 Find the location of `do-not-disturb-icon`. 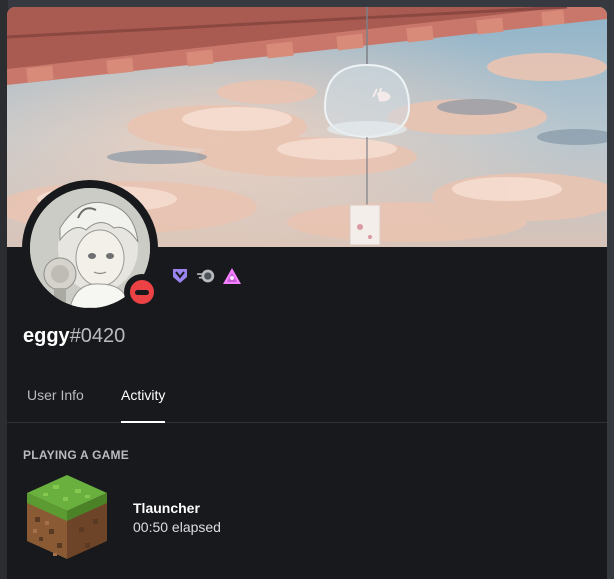

do-not-disturb-icon is located at coordinates (142, 292).